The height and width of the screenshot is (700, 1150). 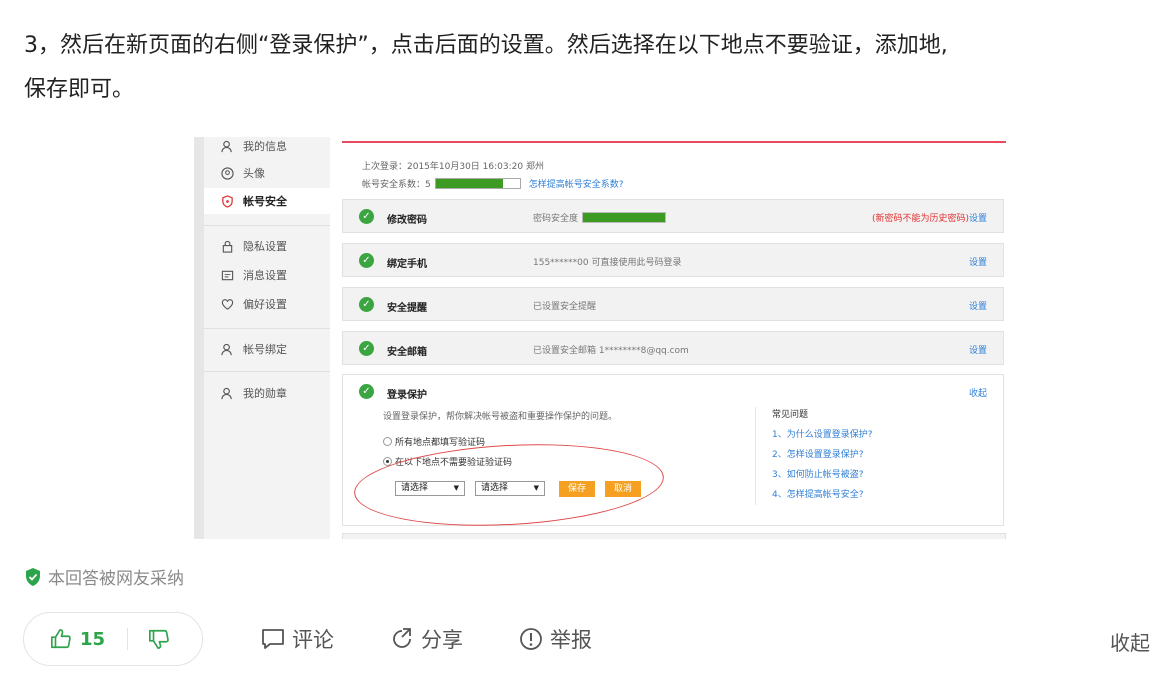 I want to click on thumbs-down-icon, so click(x=159, y=639).